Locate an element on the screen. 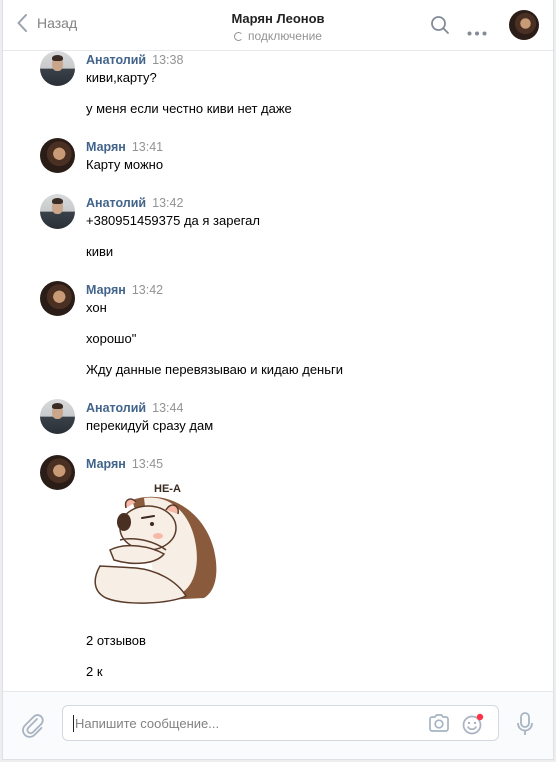  voice-message-button is located at coordinates (525, 726).